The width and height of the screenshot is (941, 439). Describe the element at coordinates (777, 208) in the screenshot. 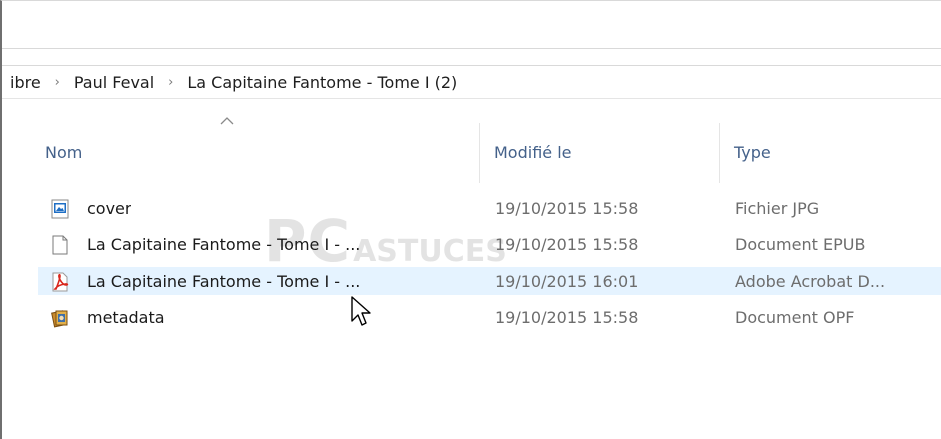

I see `file-type: Fichier JPG` at that location.